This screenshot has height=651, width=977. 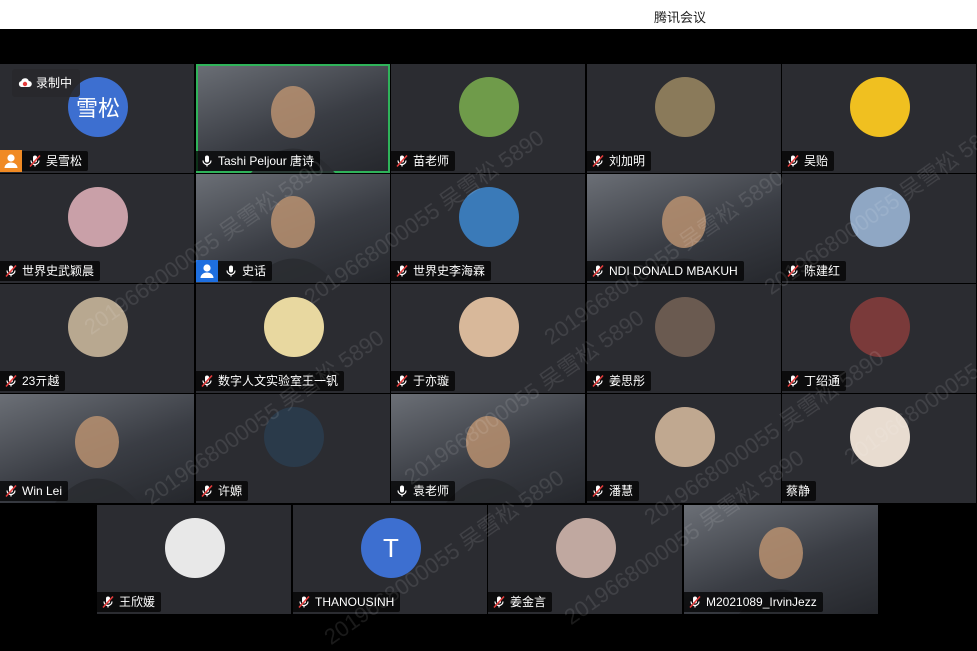 I want to click on participant-name-label: 姜思彤, so click(x=619, y=381).